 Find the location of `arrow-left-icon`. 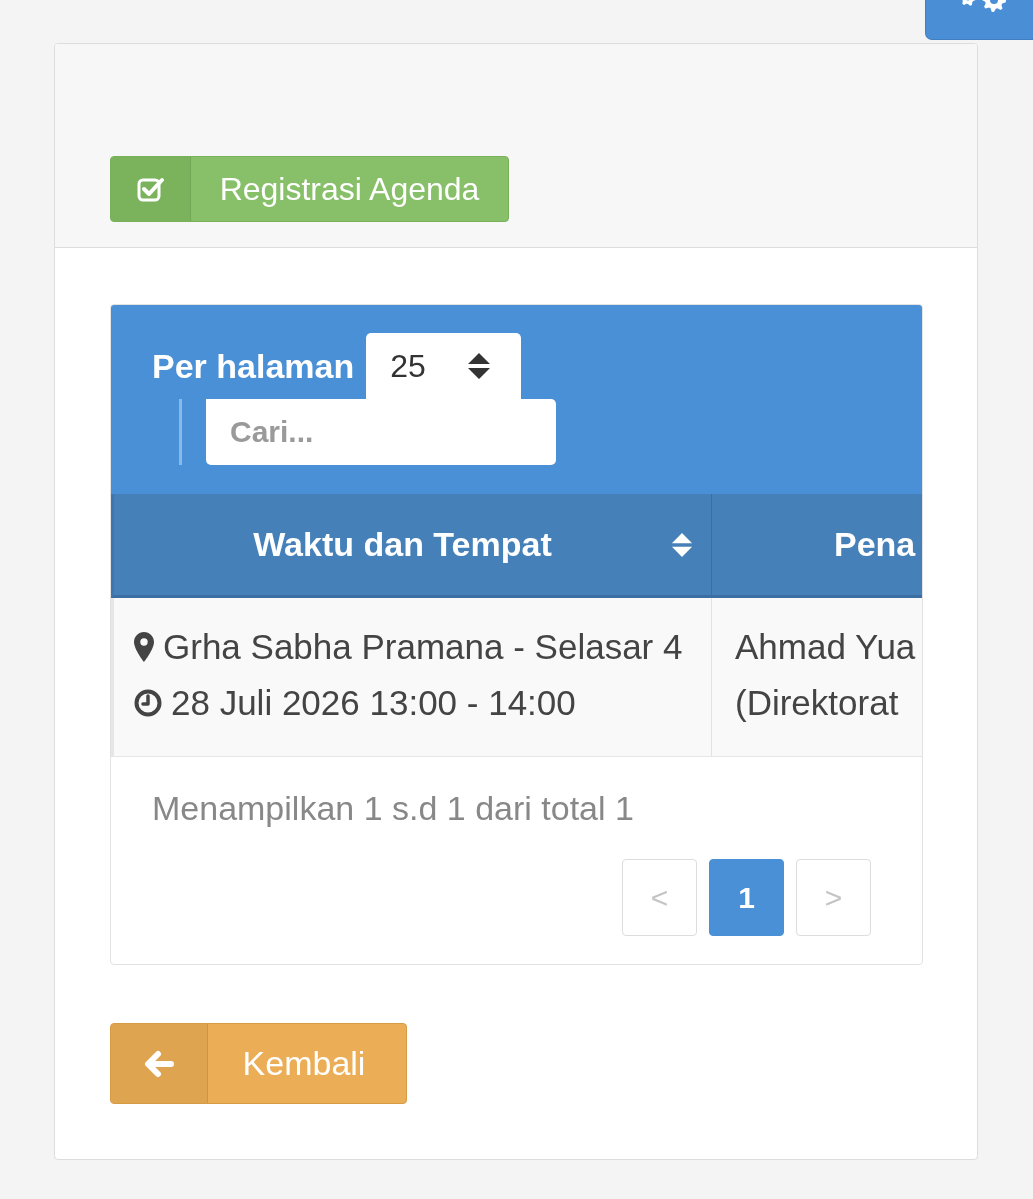

arrow-left-icon is located at coordinates (159, 1063).